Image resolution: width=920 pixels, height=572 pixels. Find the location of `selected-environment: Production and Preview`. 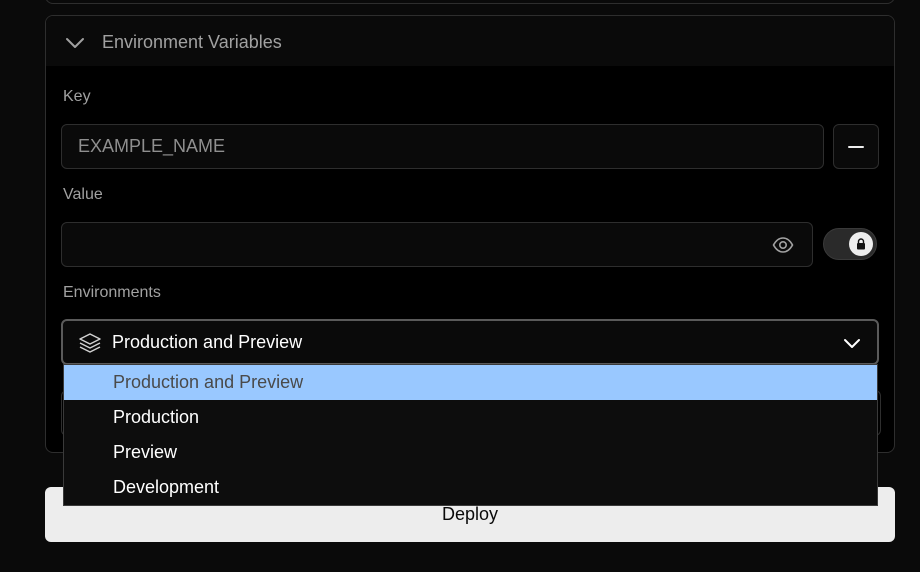

selected-environment: Production and Preview is located at coordinates (207, 342).